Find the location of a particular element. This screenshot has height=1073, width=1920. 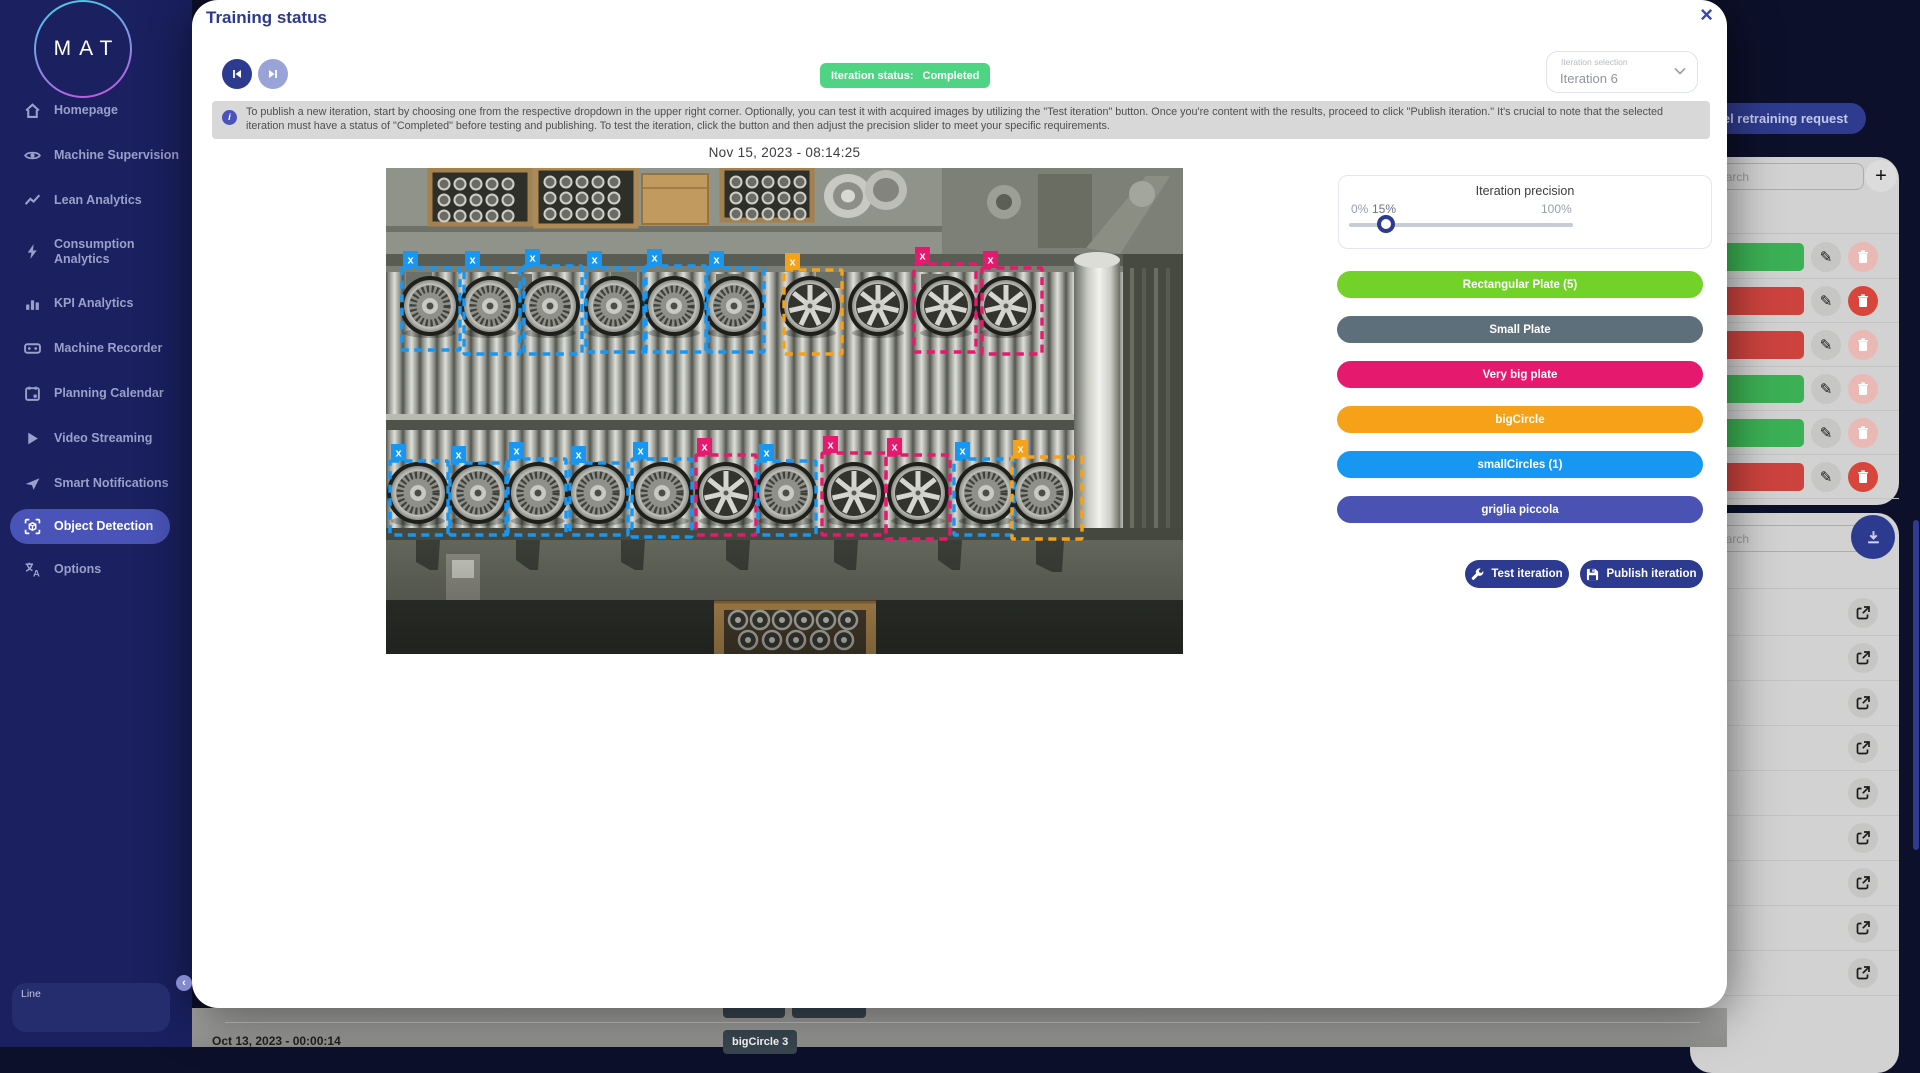

class-pill: bigCircle is located at coordinates (1520, 419).